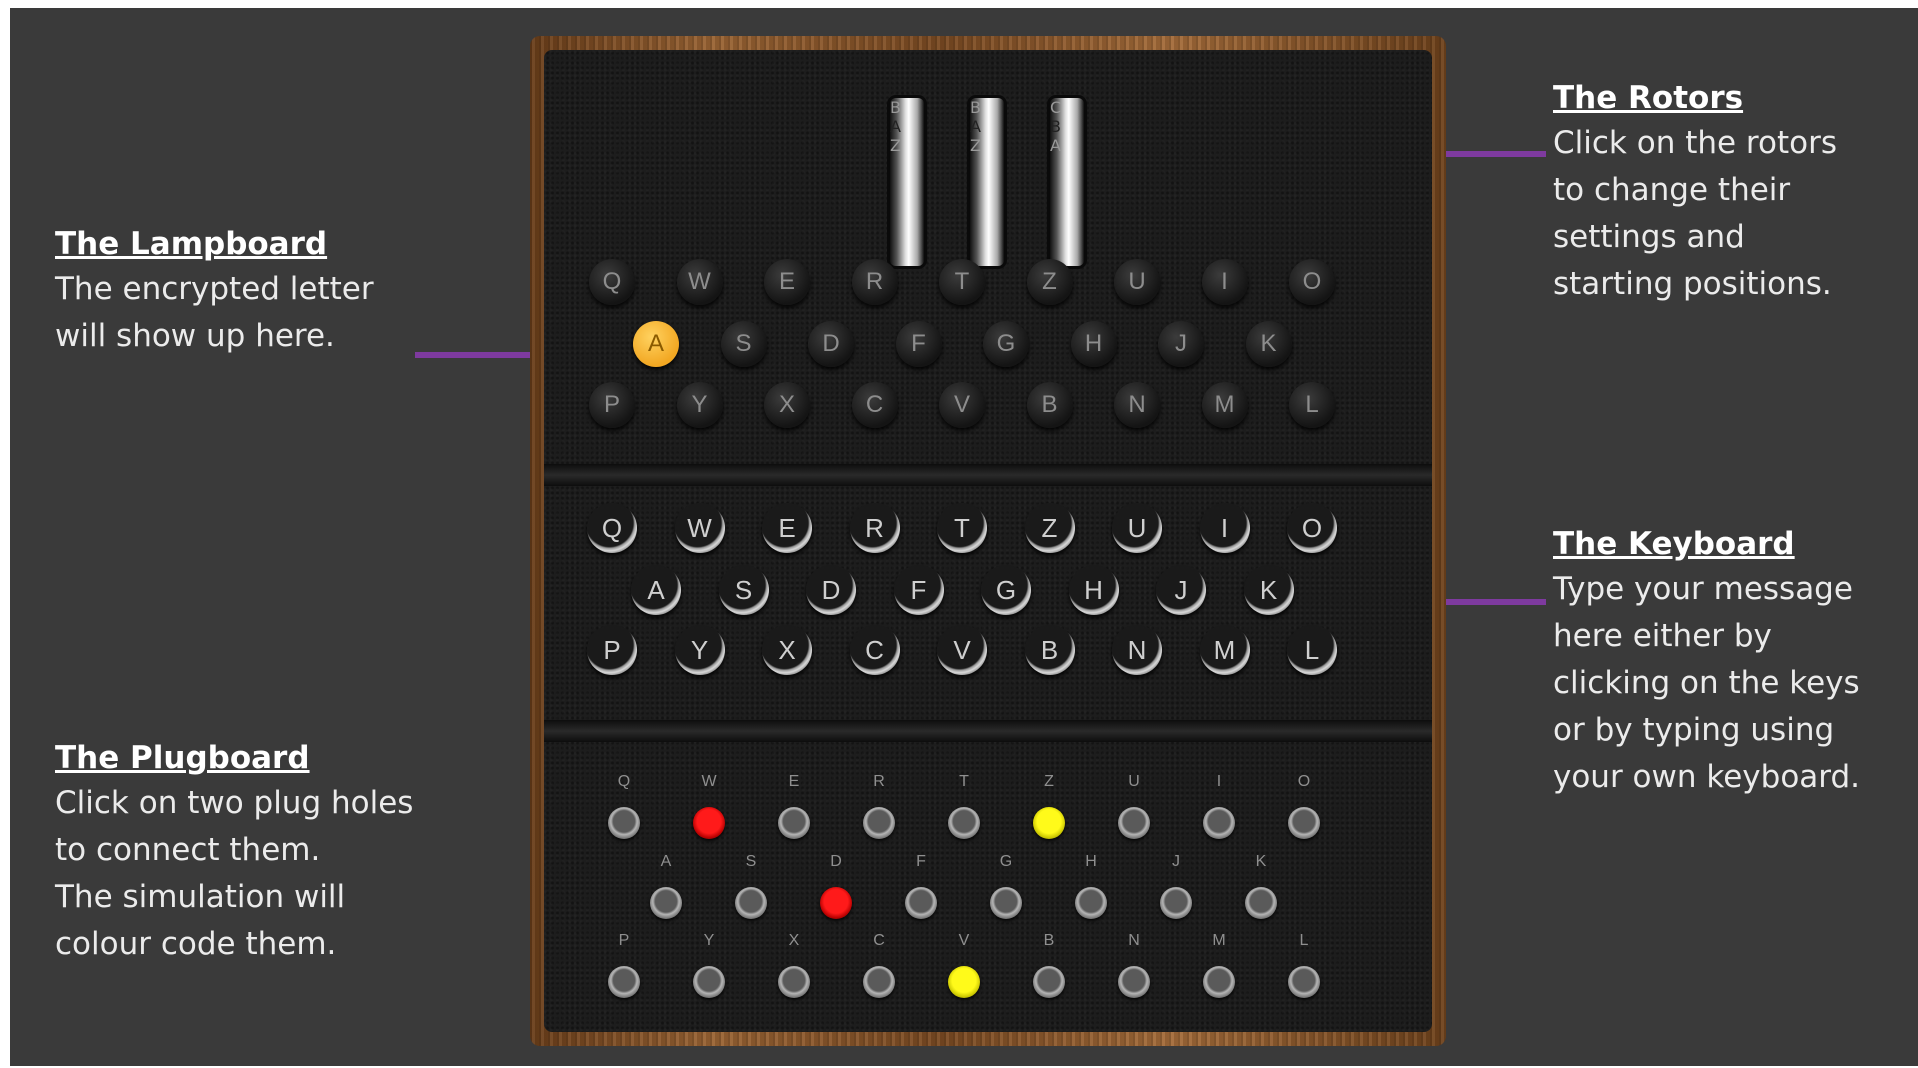  I want to click on key-i: I, so click(1224, 528).